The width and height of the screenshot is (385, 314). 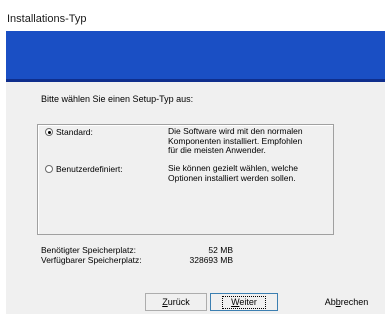 I want to click on cancel-button: Ab b rechen, so click(x=346, y=302).